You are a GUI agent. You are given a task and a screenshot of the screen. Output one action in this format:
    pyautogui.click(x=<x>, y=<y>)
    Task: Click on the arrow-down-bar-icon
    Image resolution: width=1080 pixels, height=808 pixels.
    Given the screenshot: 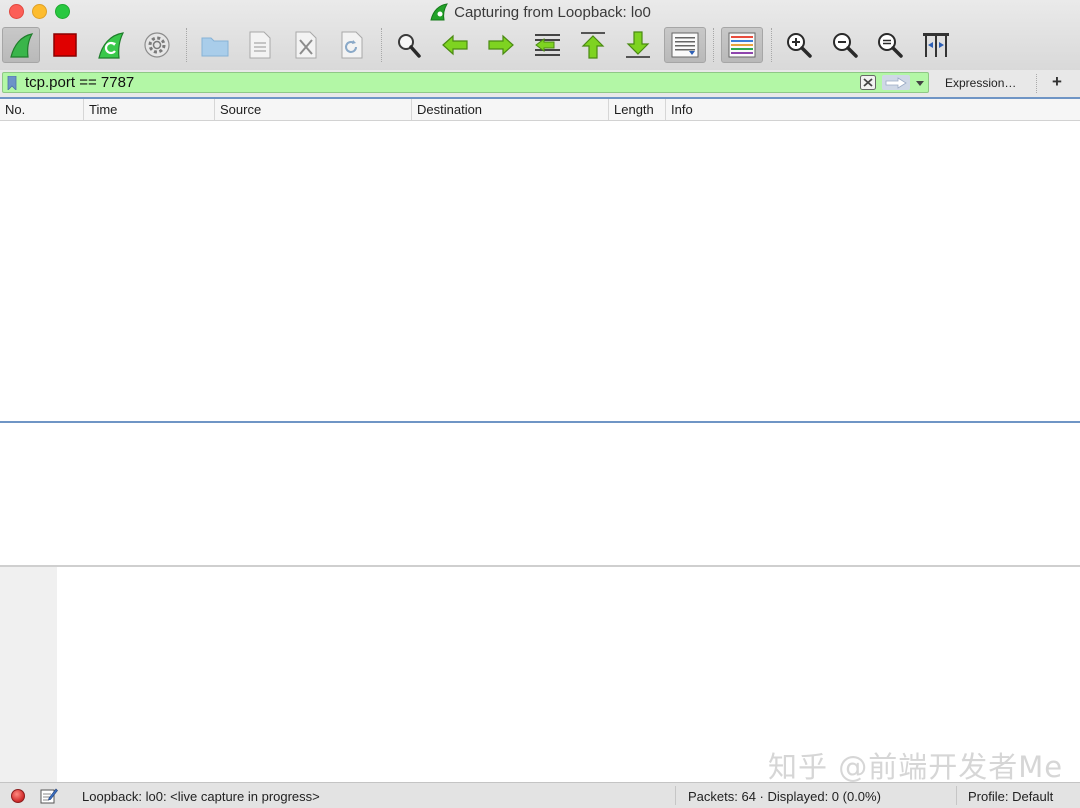 What is the action you would take?
    pyautogui.click(x=638, y=44)
    